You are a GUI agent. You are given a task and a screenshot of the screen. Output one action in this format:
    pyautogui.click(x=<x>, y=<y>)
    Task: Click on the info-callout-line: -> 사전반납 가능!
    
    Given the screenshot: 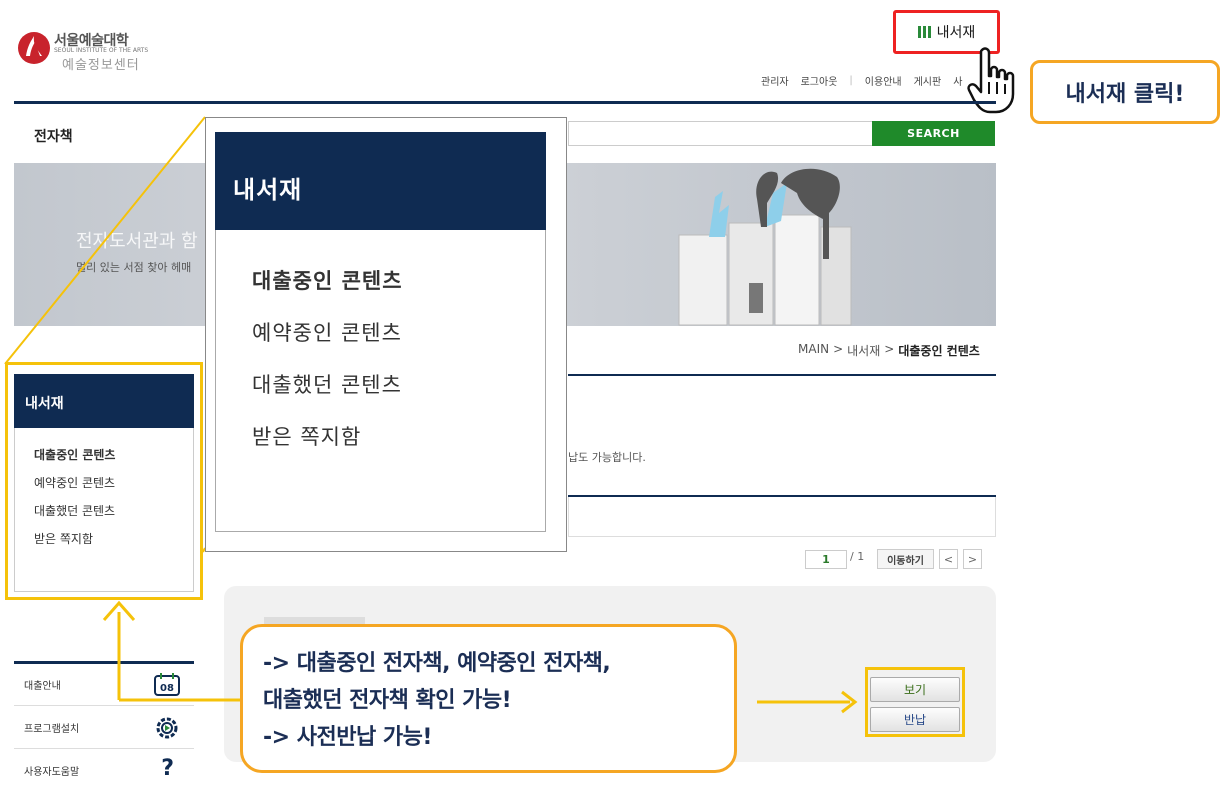 What is the action you would take?
    pyautogui.click(x=347, y=737)
    